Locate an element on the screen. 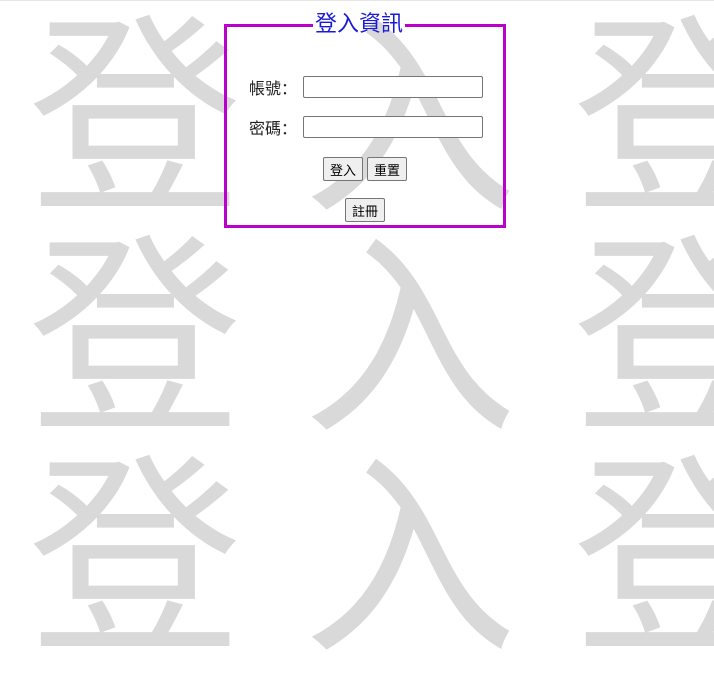 Image resolution: width=714 pixels, height=684 pixels. login-form: 登入資訊 帳號： 密碼： 登入 重置 註冊 is located at coordinates (365, 120).